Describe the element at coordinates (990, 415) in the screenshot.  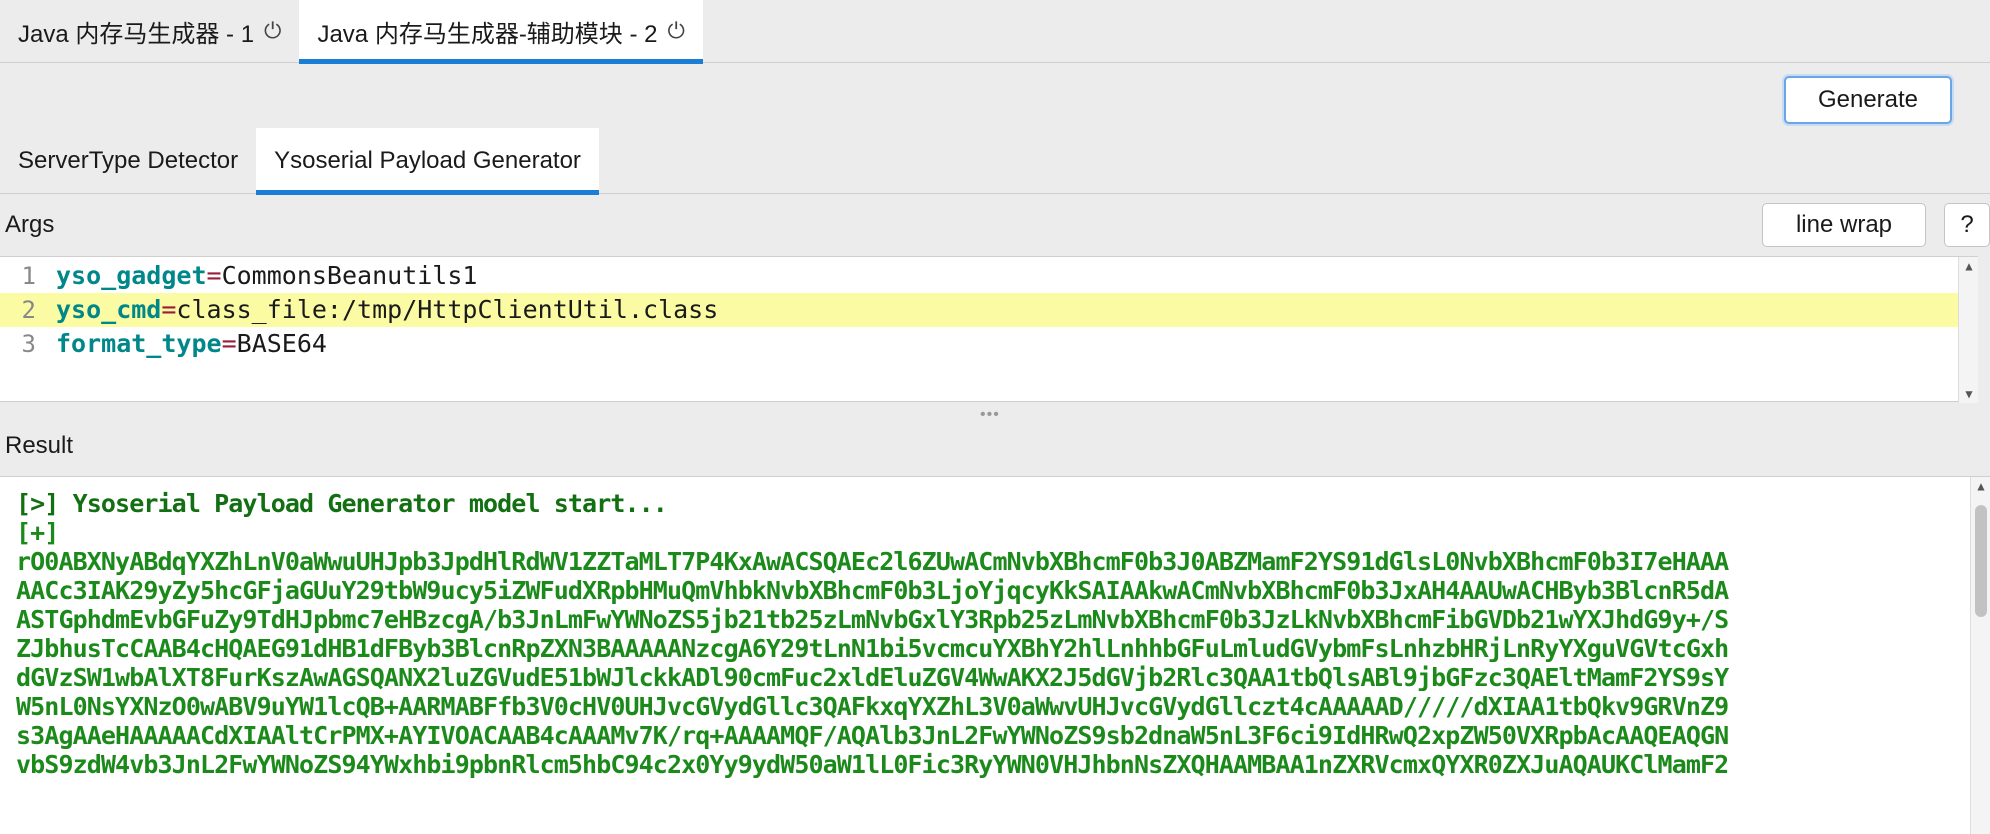
I see `splitter-grip-icon: •••` at that location.